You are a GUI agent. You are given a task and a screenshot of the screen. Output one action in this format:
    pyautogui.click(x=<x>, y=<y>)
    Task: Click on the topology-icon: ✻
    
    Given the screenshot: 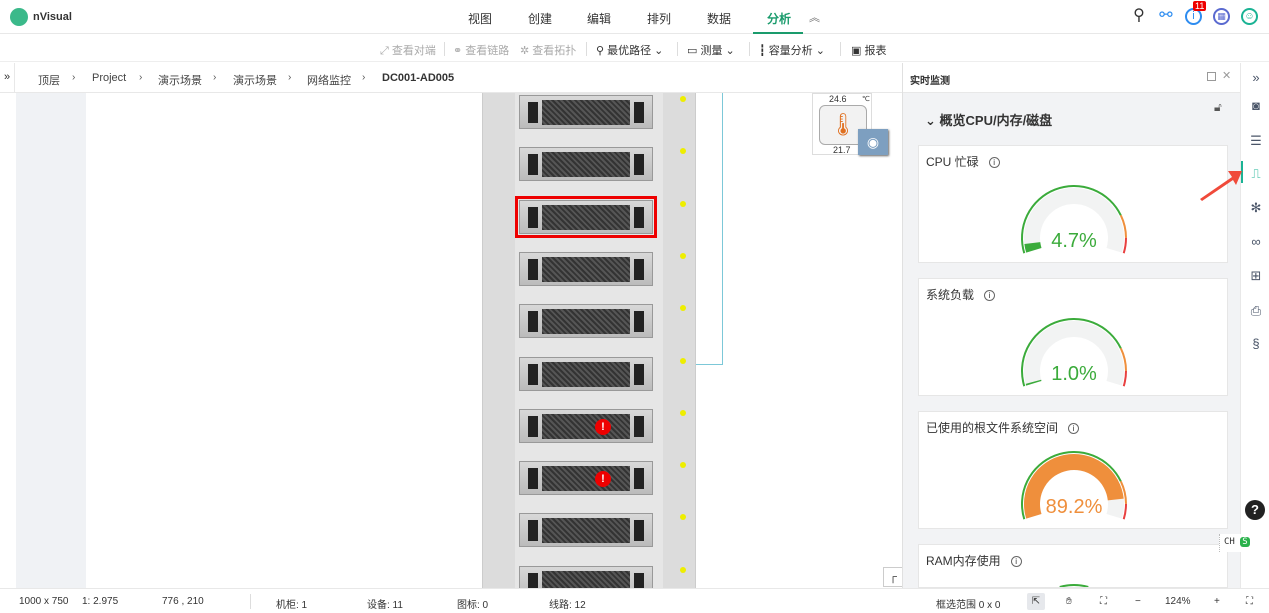 What is the action you would take?
    pyautogui.click(x=1256, y=208)
    